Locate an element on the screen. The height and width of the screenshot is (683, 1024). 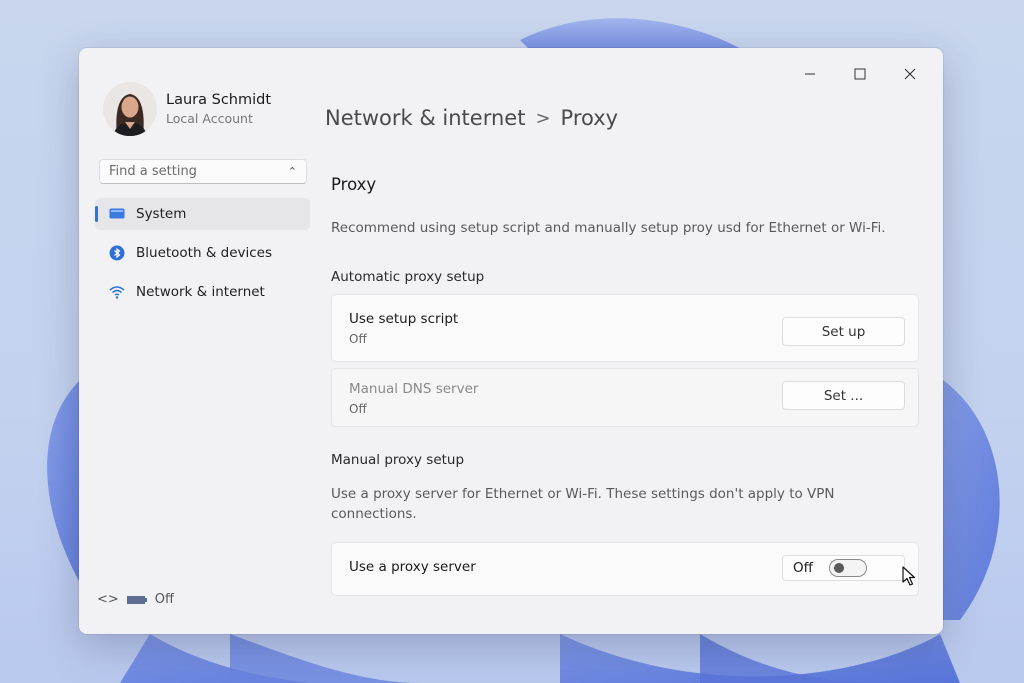
manual-proxy-heading: Manual proxy setup is located at coordinates (398, 460).